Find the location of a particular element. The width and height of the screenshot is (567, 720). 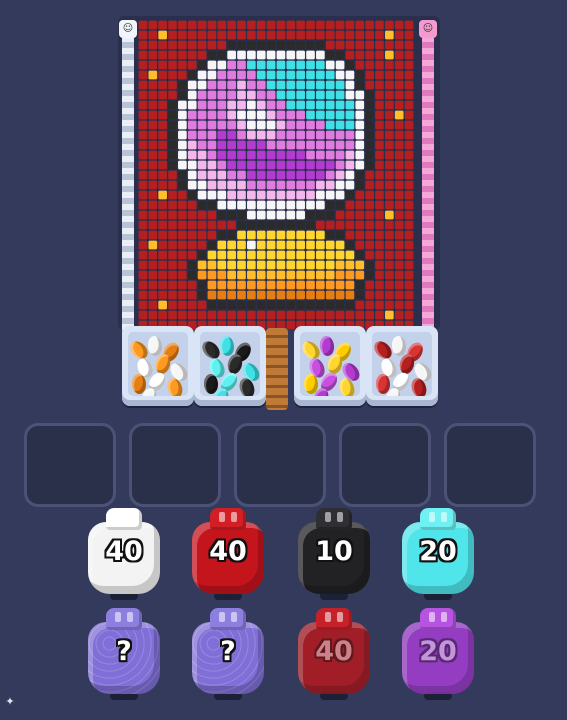

bean-bin-orange-white is located at coordinates (158, 366).